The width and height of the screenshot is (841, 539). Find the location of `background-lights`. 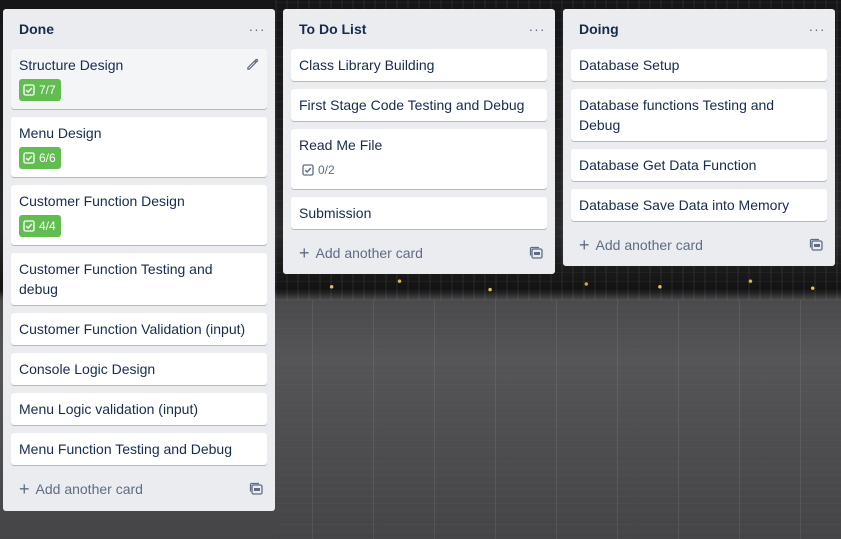

background-lights is located at coordinates (558, 284).